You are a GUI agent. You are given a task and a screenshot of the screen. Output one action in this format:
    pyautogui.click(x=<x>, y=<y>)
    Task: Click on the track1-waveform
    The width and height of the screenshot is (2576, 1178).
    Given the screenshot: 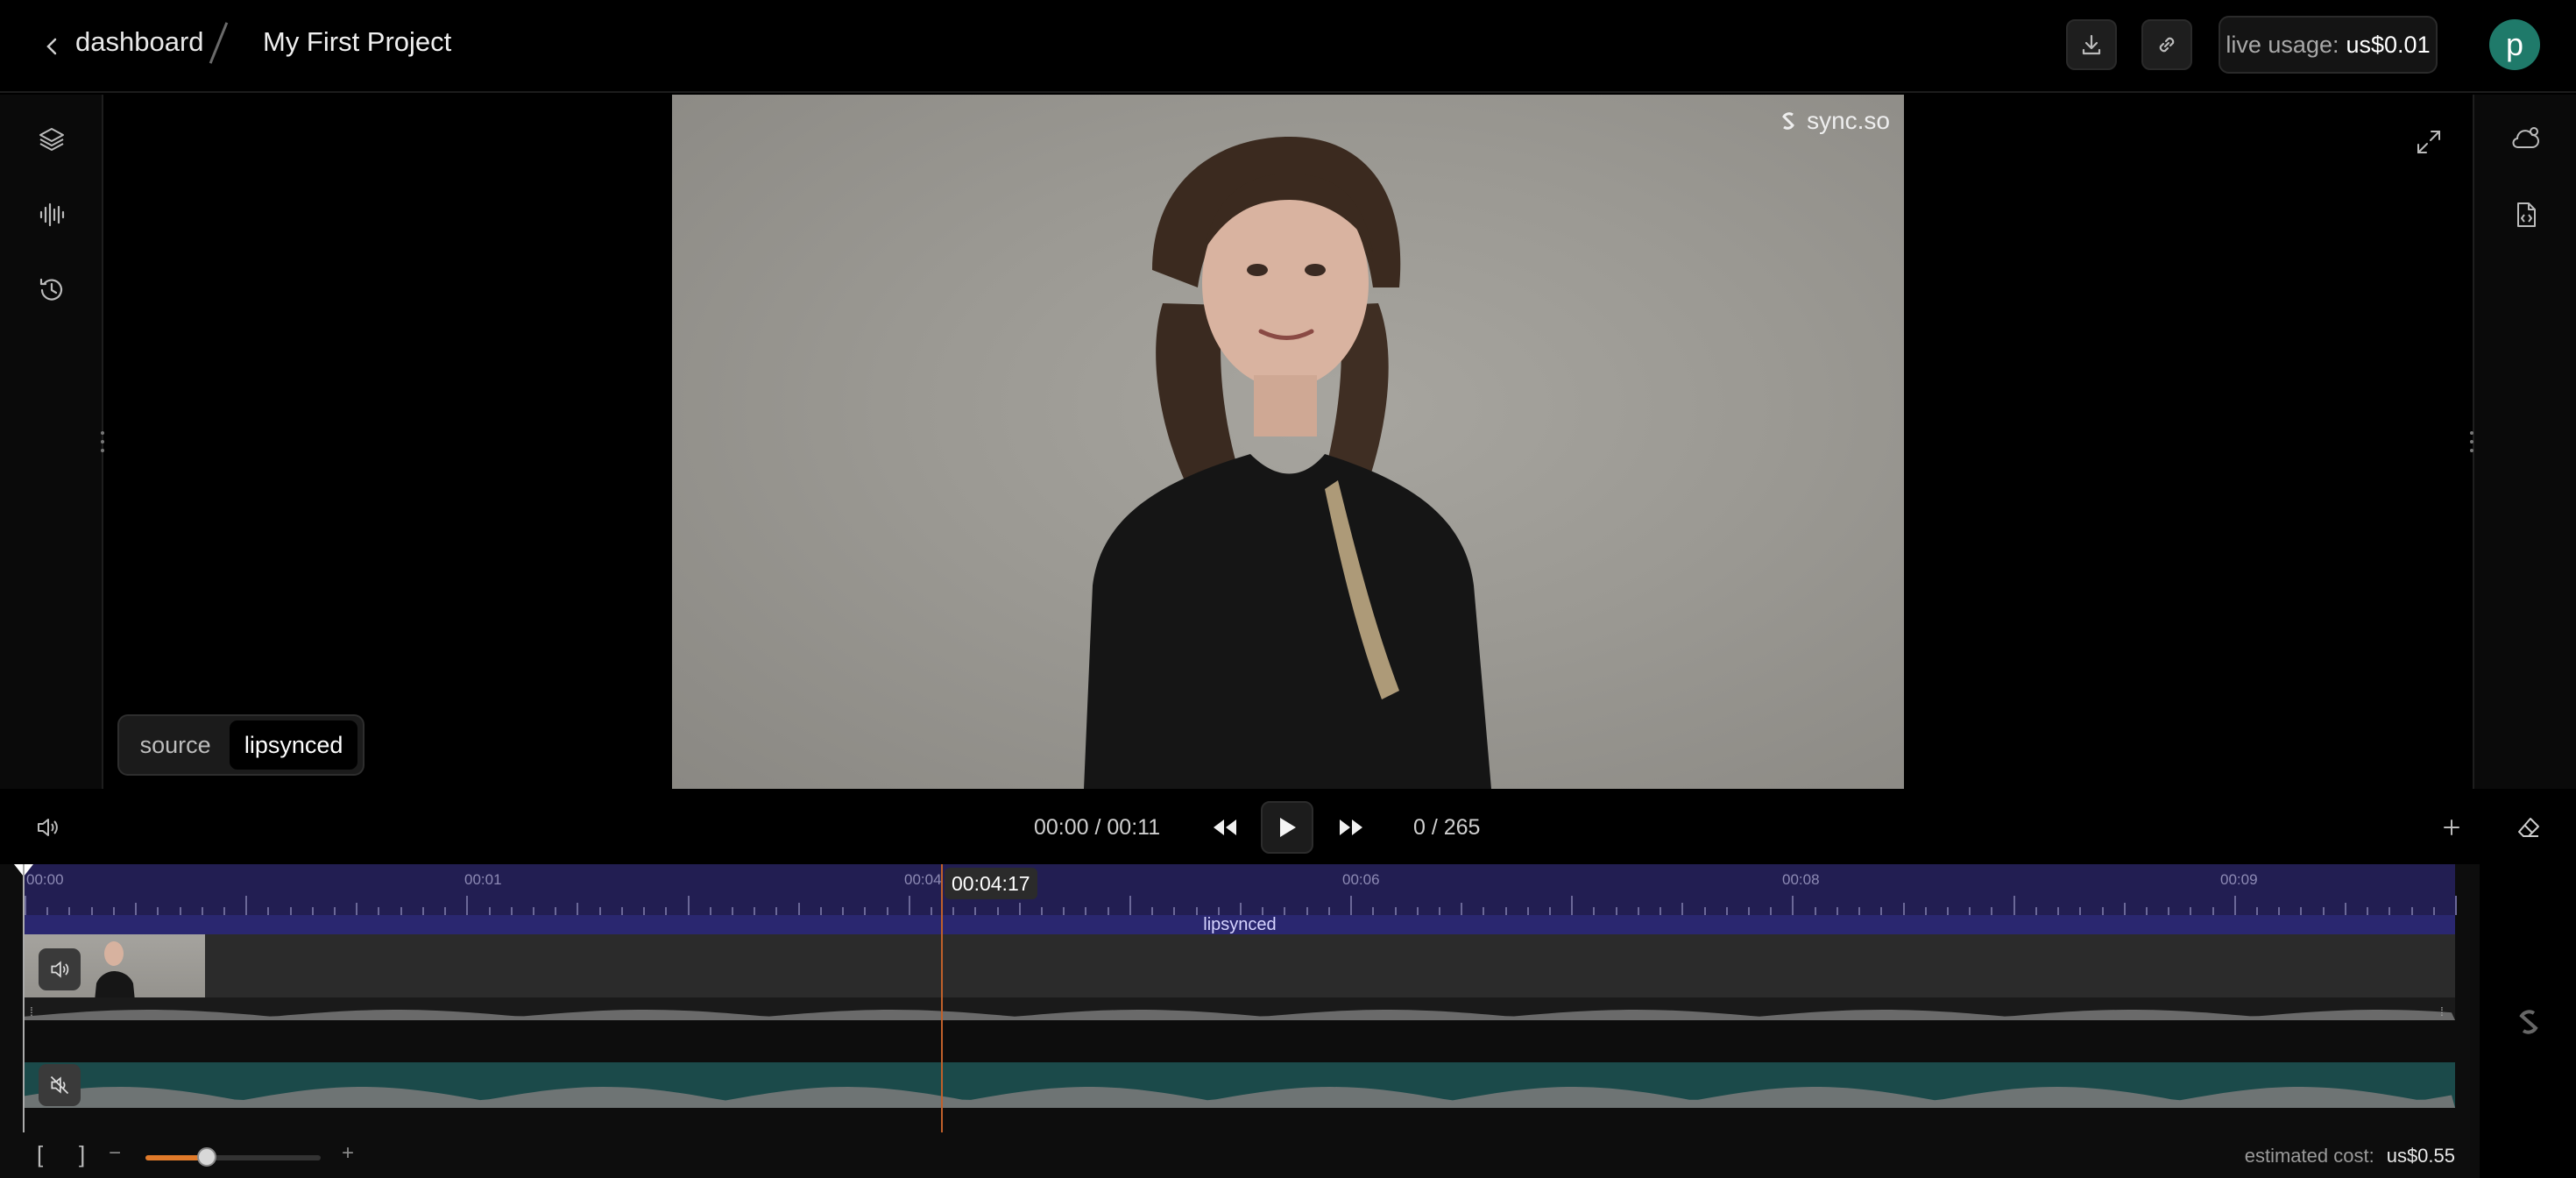 What is the action you would take?
    pyautogui.click(x=1240, y=1008)
    